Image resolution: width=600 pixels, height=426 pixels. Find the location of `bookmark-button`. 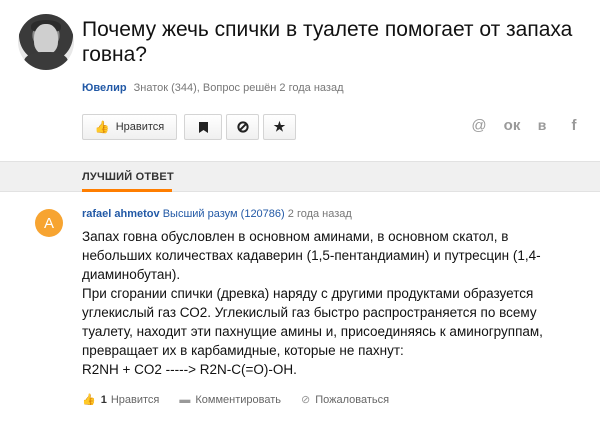

bookmark-button is located at coordinates (203, 127).